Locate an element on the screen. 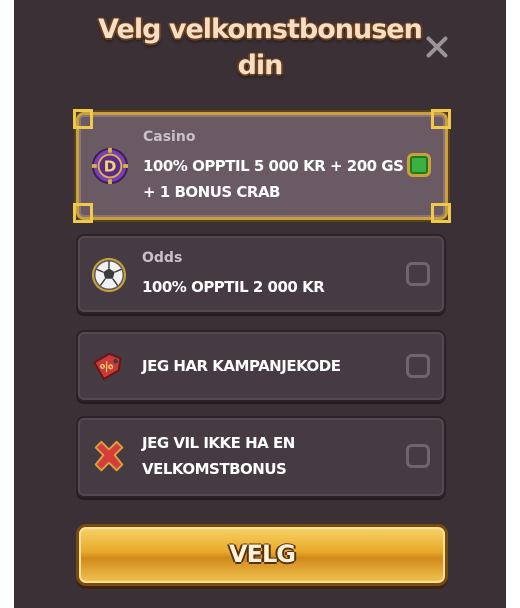 Image resolution: width=520 pixels, height=608 pixels. option-category: Odds is located at coordinates (162, 258).